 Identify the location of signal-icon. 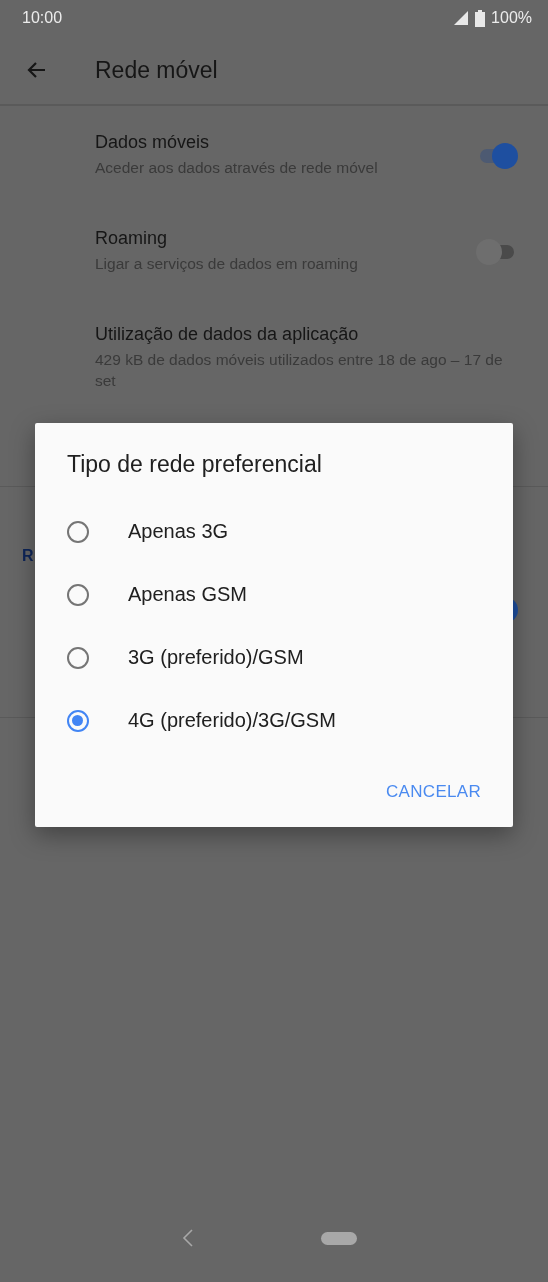
(461, 18).